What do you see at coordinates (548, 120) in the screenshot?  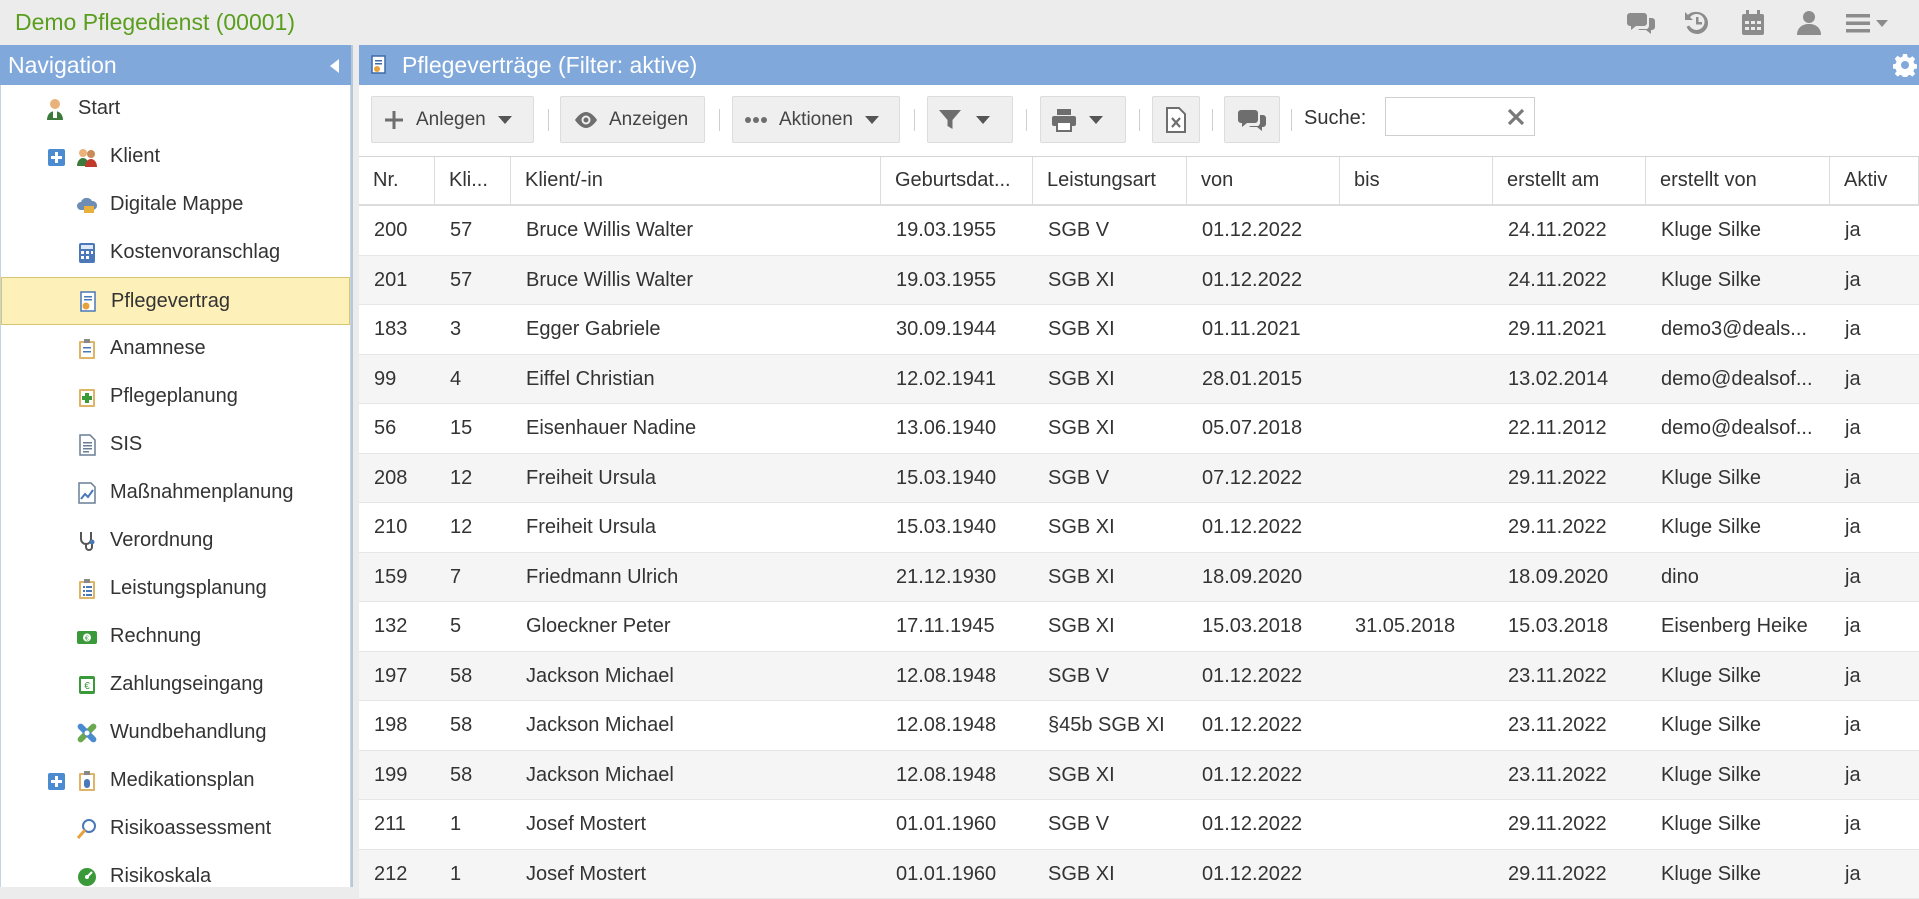 I see `toolbar-divider` at bounding box center [548, 120].